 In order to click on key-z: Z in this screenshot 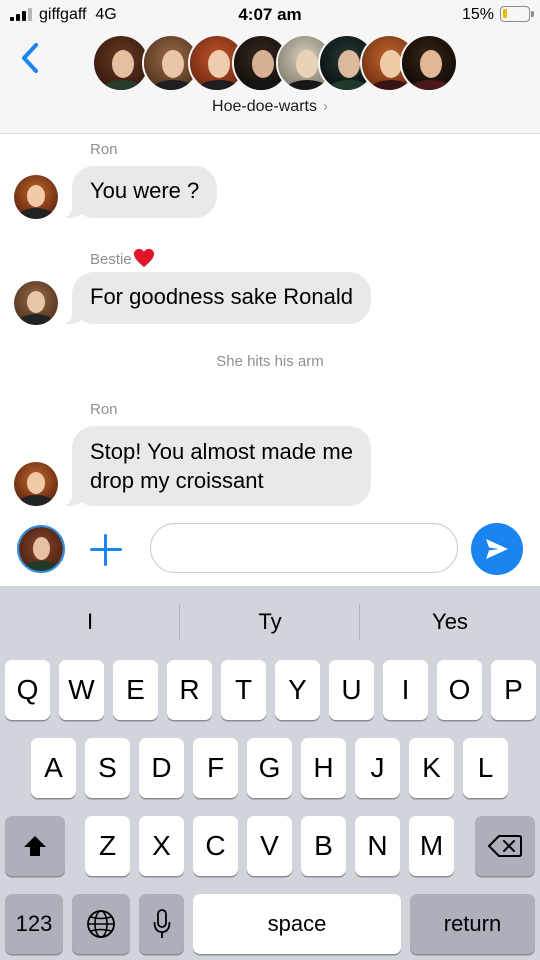, I will do `click(107, 846)`.